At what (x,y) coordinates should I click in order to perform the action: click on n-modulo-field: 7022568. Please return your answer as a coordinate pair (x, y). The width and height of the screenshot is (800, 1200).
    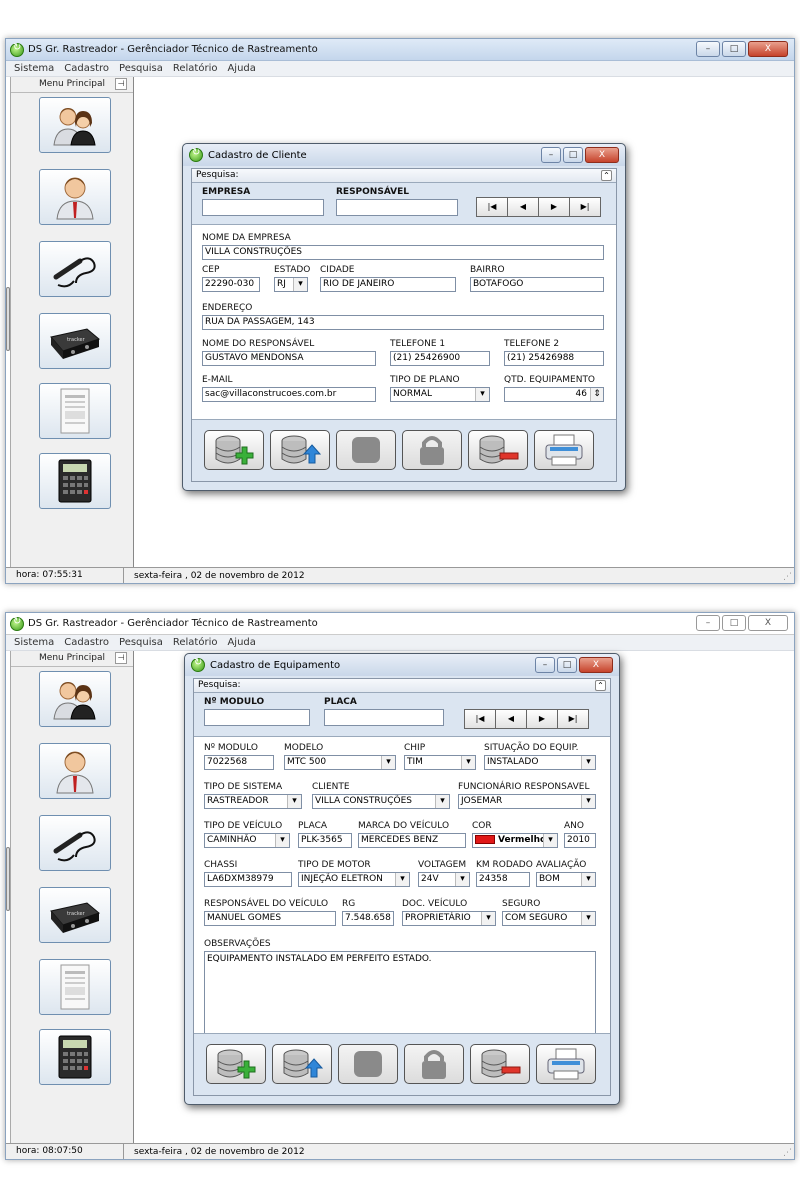
    Looking at the image, I should click on (239, 762).